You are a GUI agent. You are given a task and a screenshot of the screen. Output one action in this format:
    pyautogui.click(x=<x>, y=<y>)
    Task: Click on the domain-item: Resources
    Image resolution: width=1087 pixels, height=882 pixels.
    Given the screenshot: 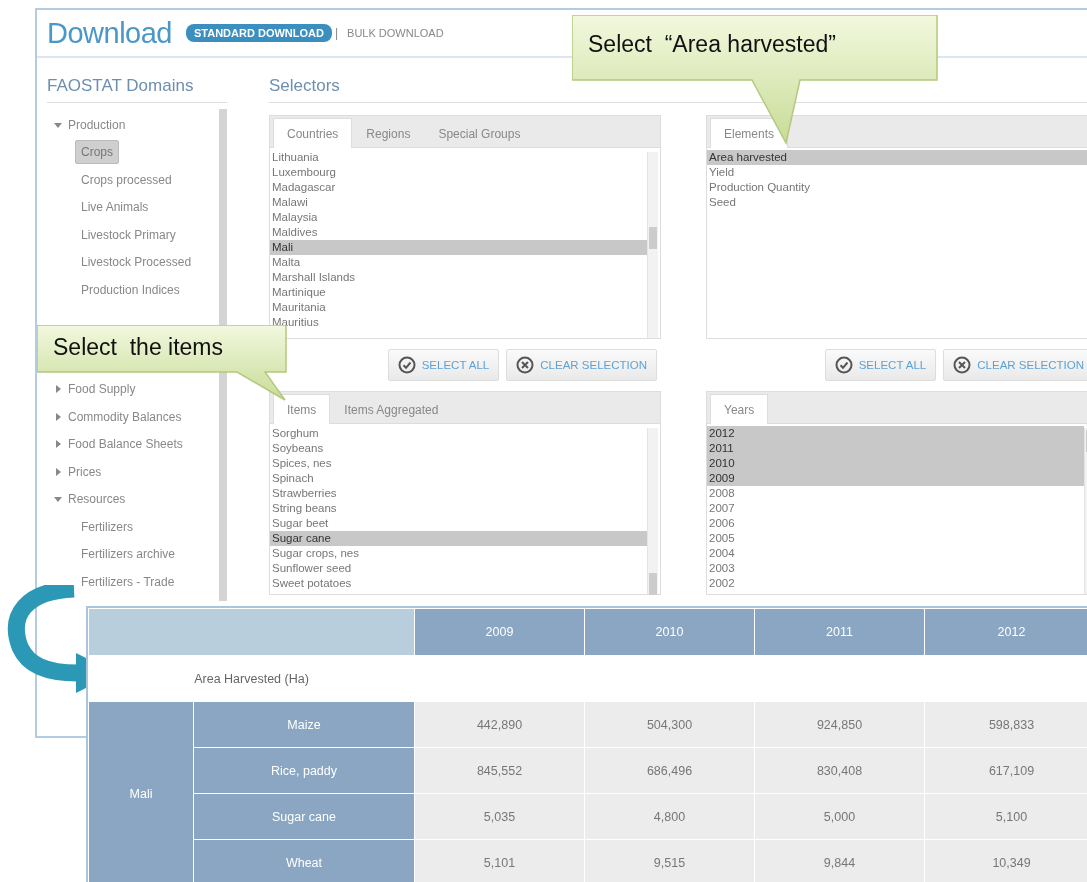 What is the action you would take?
    pyautogui.click(x=97, y=499)
    